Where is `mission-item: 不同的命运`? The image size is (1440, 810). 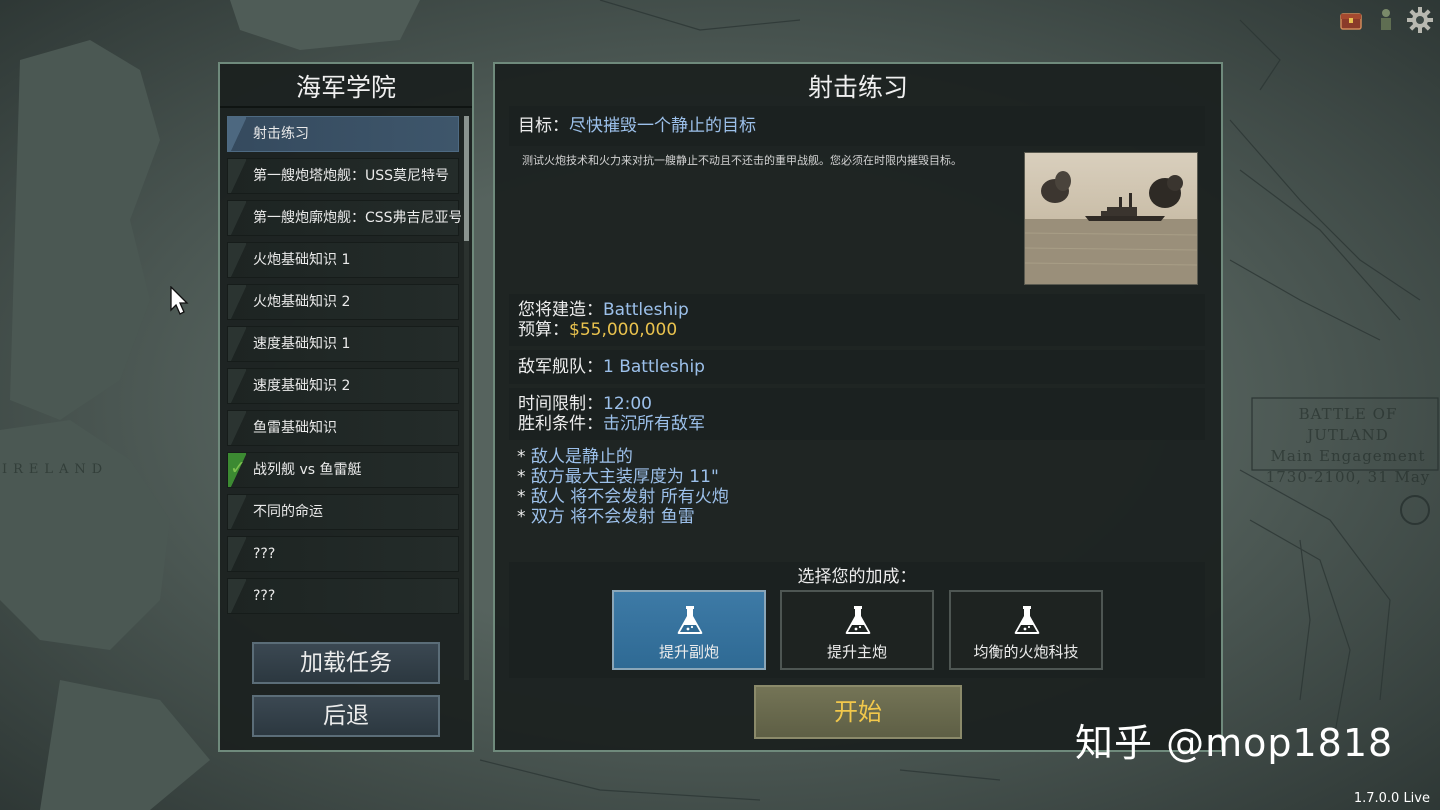
mission-item: 不同的命运 is located at coordinates (343, 512).